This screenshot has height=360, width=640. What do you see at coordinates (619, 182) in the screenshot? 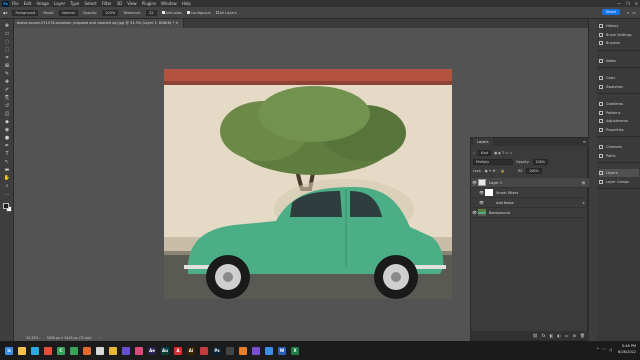
I see `dock-layer-comps: Layer Comps` at bounding box center [619, 182].